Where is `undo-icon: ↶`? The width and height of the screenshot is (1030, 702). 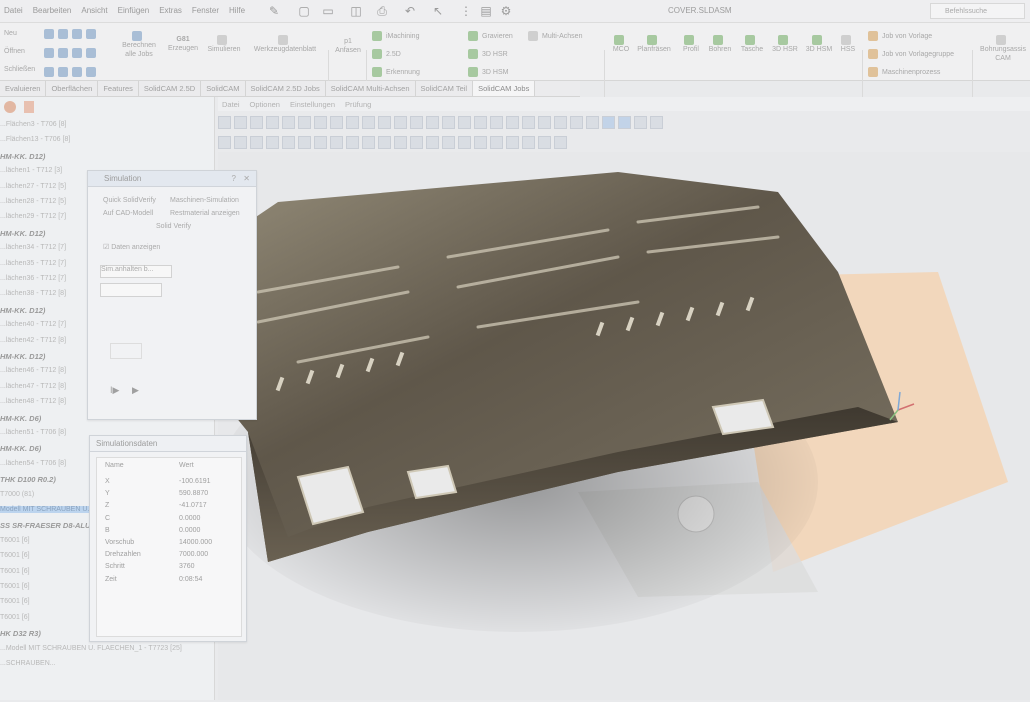 undo-icon: ↶ is located at coordinates (410, 11).